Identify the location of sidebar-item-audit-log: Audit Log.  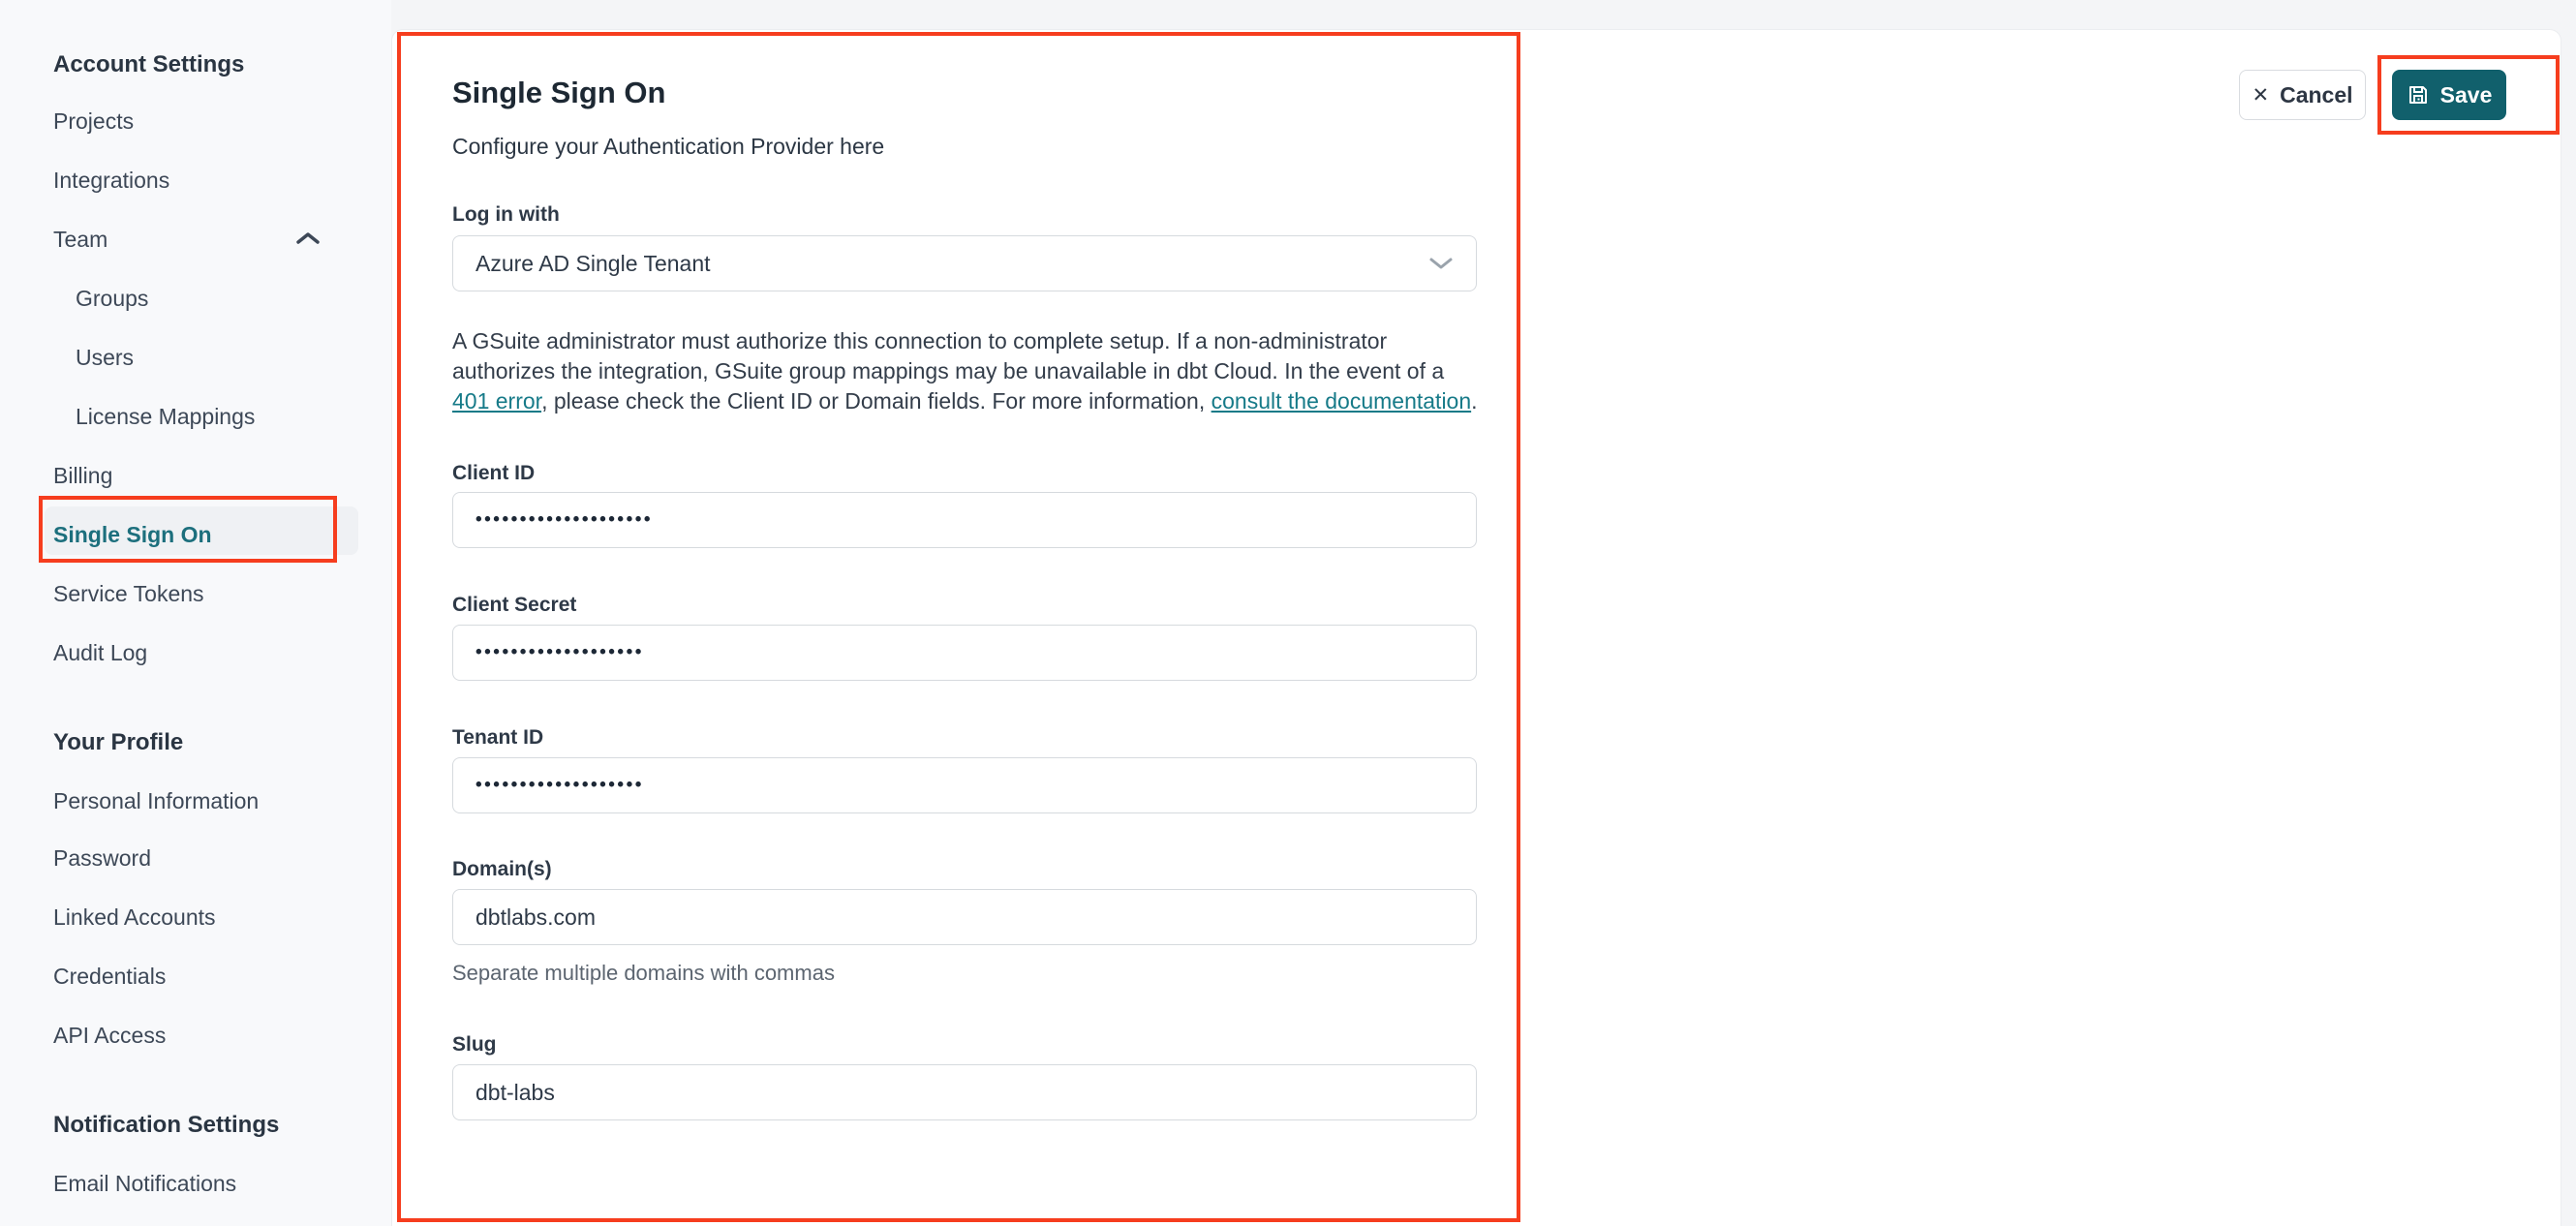
(100, 652).